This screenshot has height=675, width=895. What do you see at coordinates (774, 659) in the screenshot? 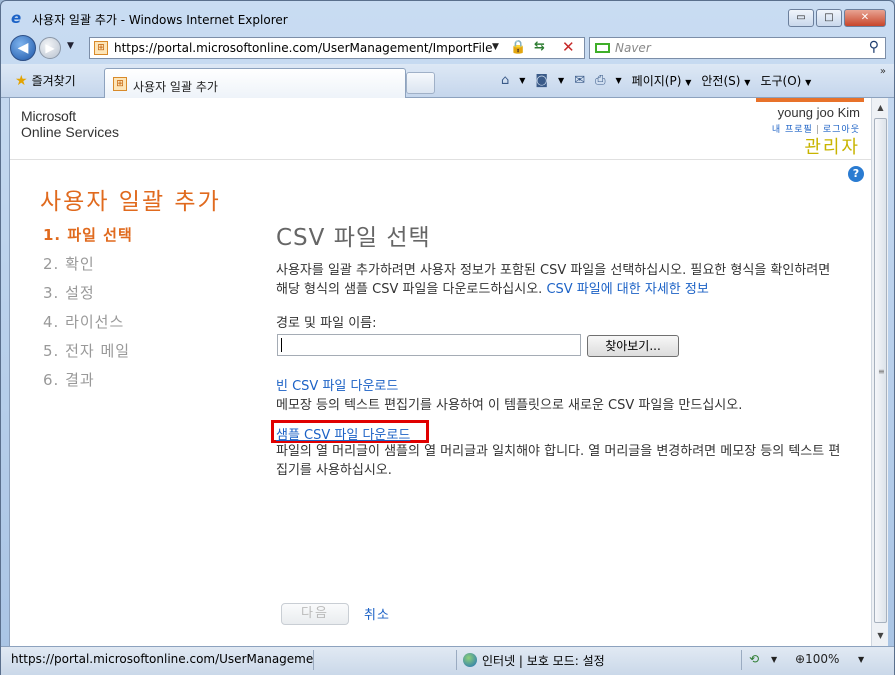
I see `protected-mode-dropdown-icon: ▼` at bounding box center [774, 659].